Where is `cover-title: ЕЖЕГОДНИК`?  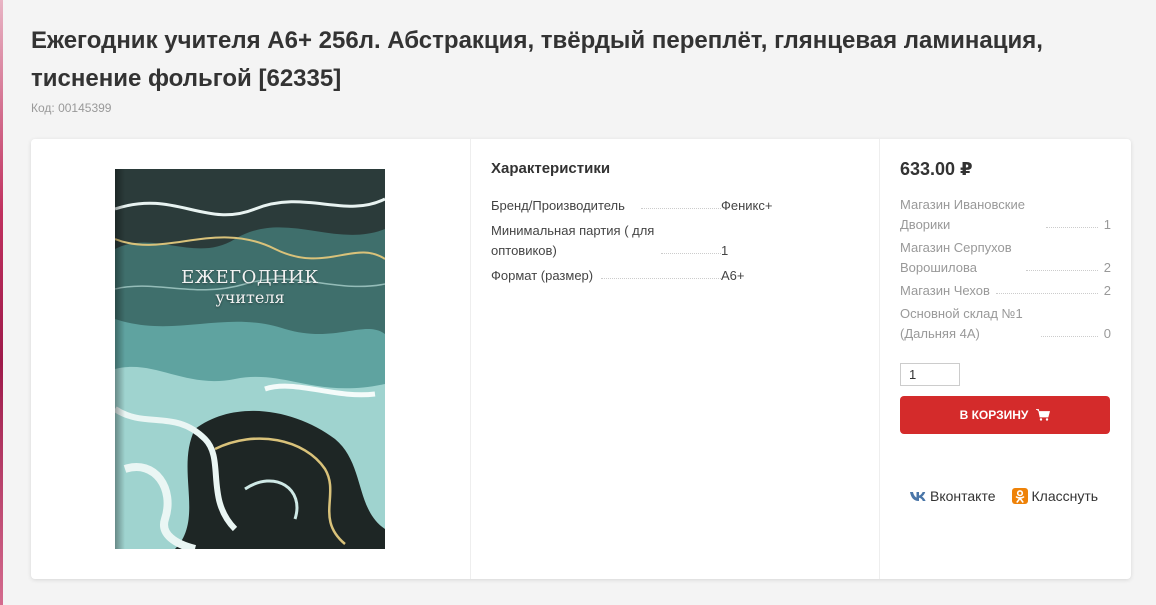
cover-title: ЕЖЕГОДНИК is located at coordinates (250, 277).